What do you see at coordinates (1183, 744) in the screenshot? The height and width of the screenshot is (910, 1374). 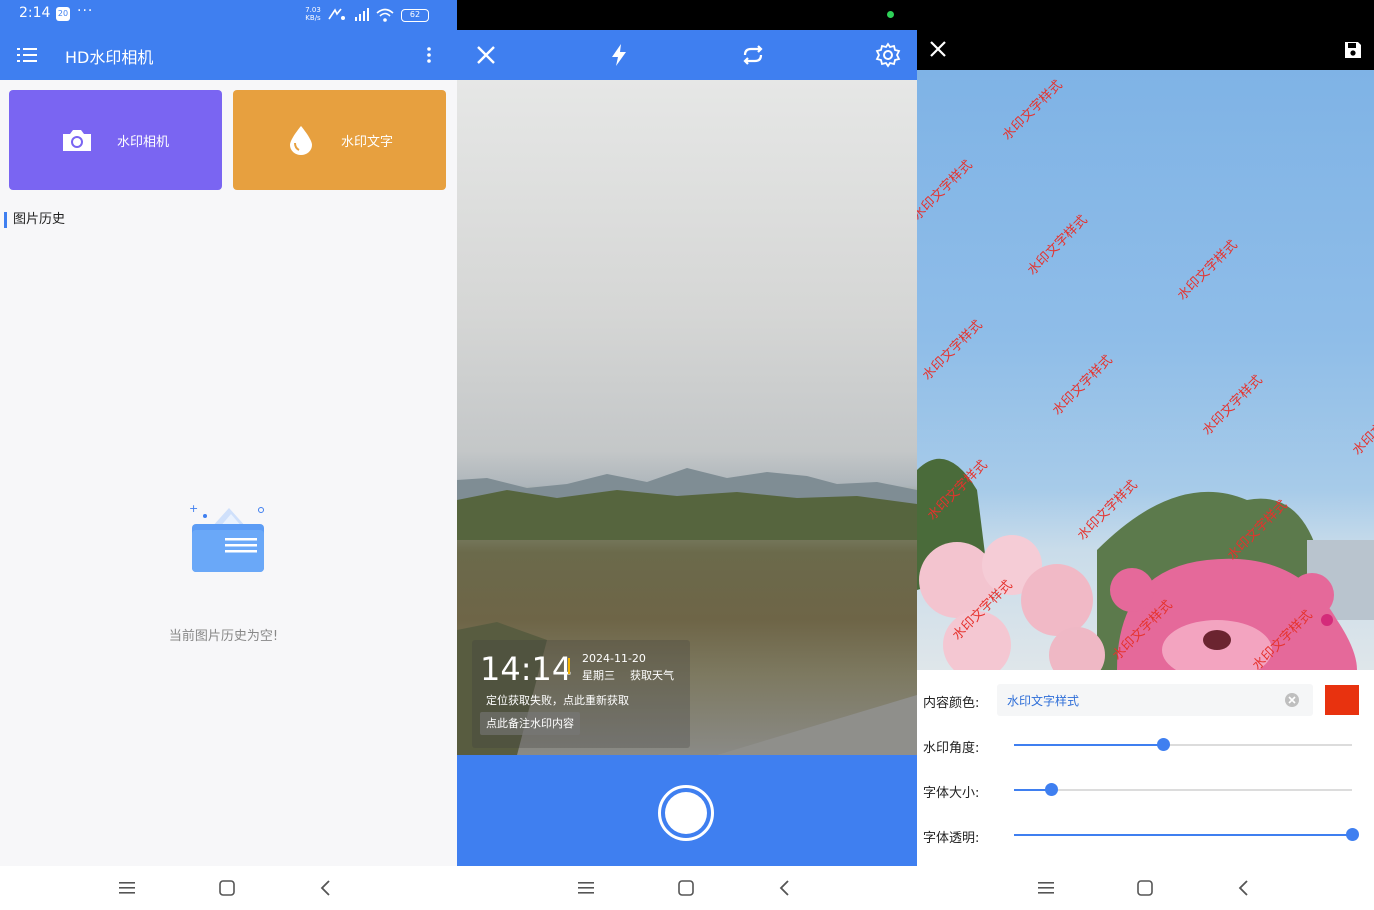 I see `angle-slider` at bounding box center [1183, 744].